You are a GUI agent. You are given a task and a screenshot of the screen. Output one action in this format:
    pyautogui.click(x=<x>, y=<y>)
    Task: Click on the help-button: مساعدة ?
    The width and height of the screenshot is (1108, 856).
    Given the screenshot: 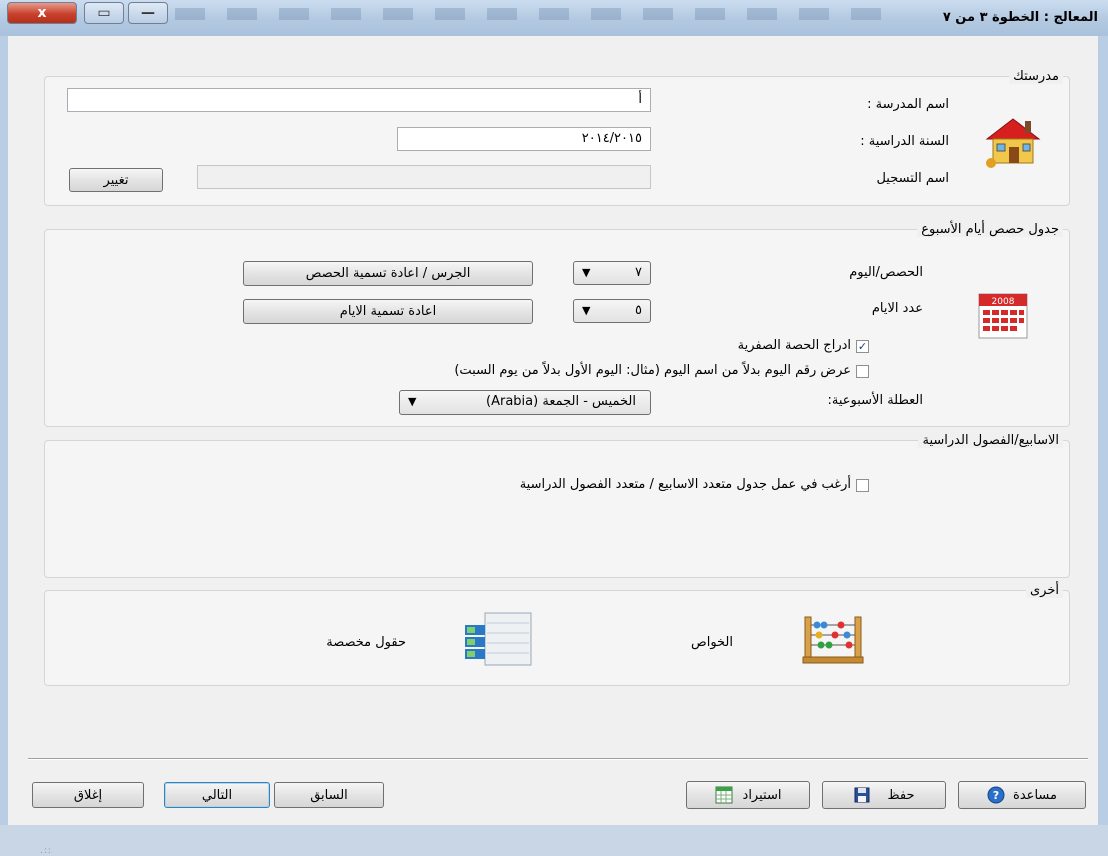 What is the action you would take?
    pyautogui.click(x=1022, y=795)
    